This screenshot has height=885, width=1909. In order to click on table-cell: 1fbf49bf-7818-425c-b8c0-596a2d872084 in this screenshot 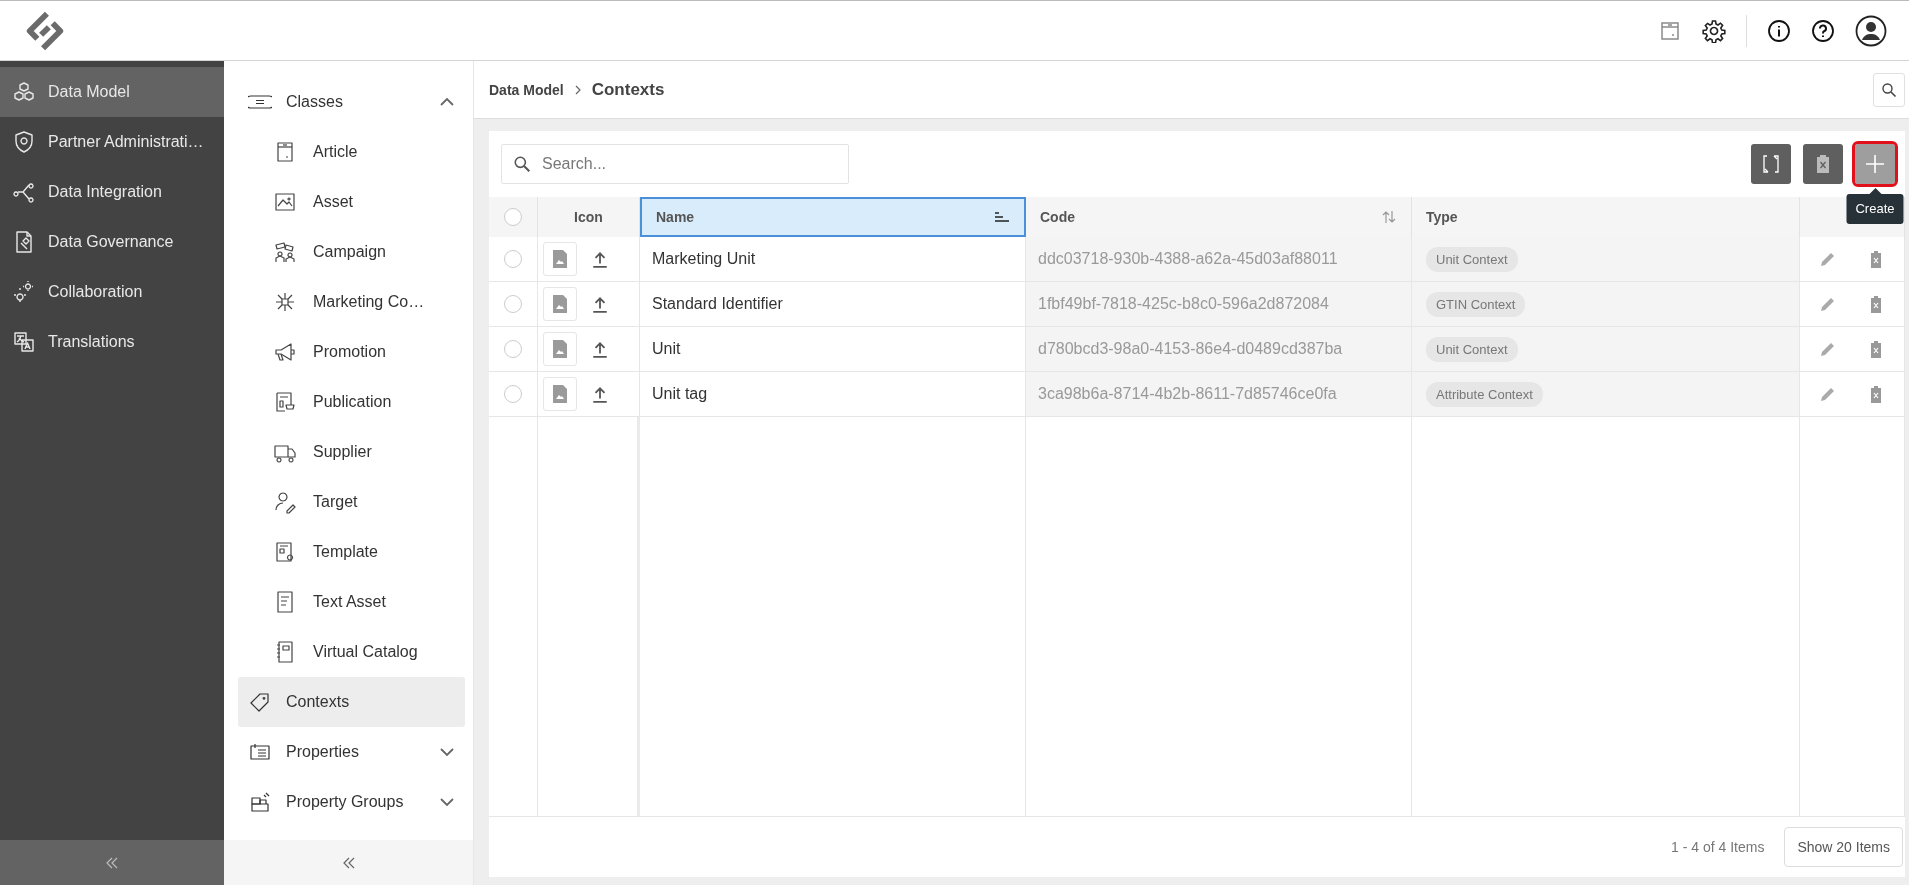, I will do `click(1219, 304)`.